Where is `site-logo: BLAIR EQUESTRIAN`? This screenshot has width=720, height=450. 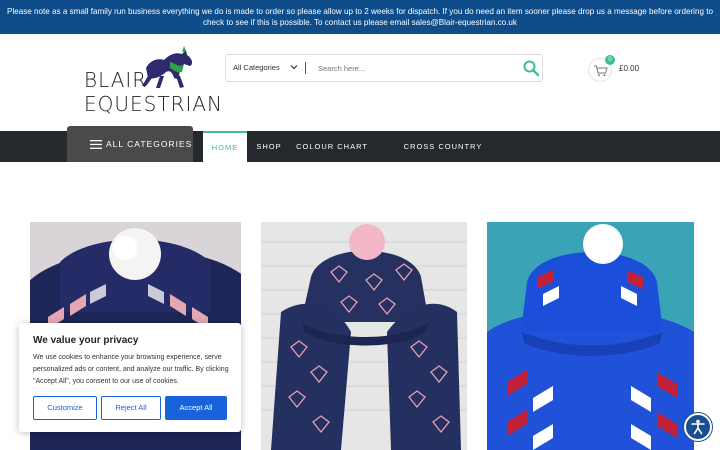
site-logo: BLAIR EQUESTRIAN is located at coordinates (153, 82).